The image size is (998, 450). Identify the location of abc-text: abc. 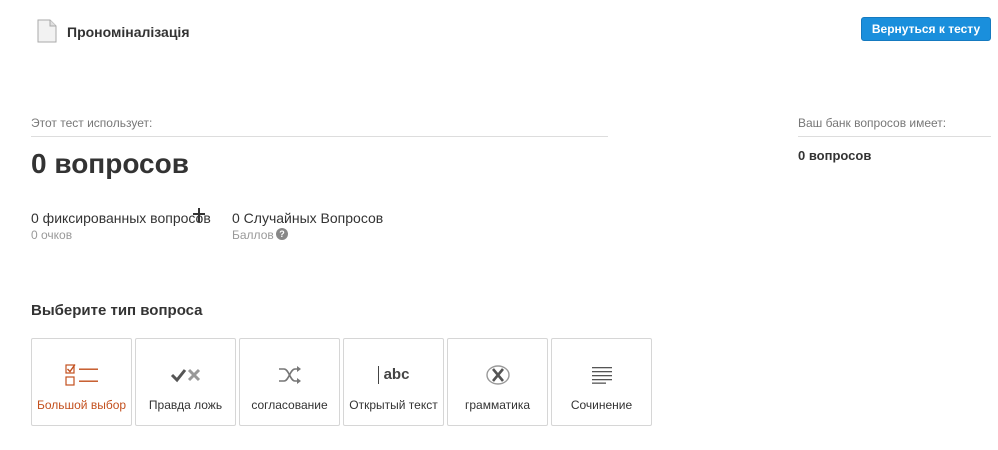
(393, 375).